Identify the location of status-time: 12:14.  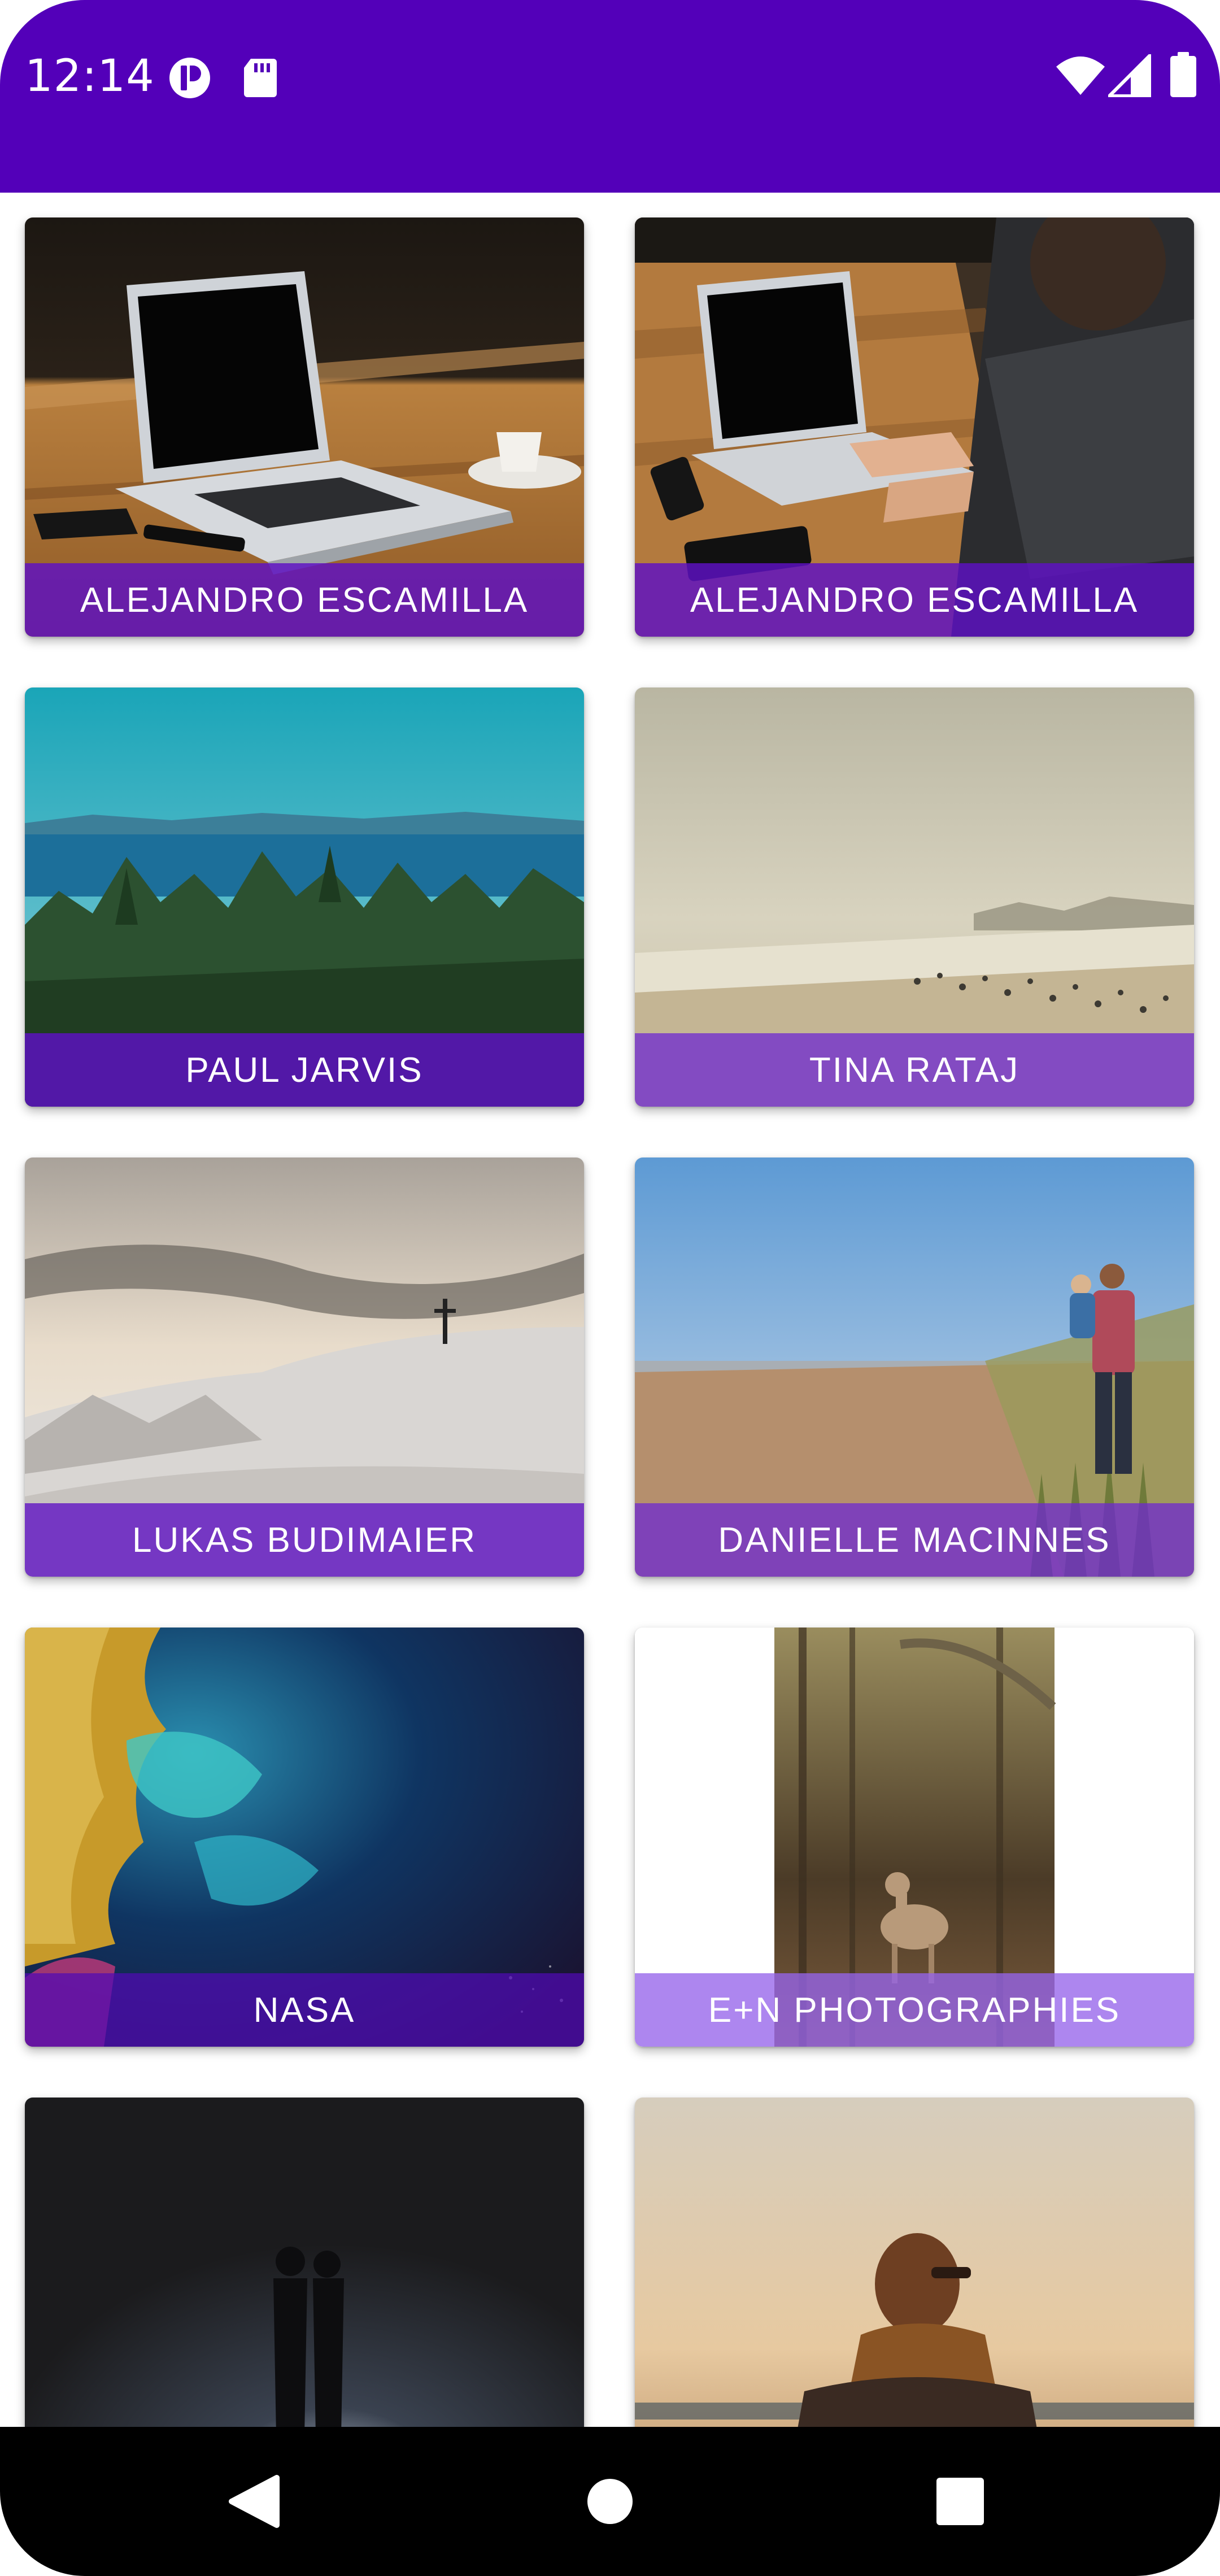
(90, 76).